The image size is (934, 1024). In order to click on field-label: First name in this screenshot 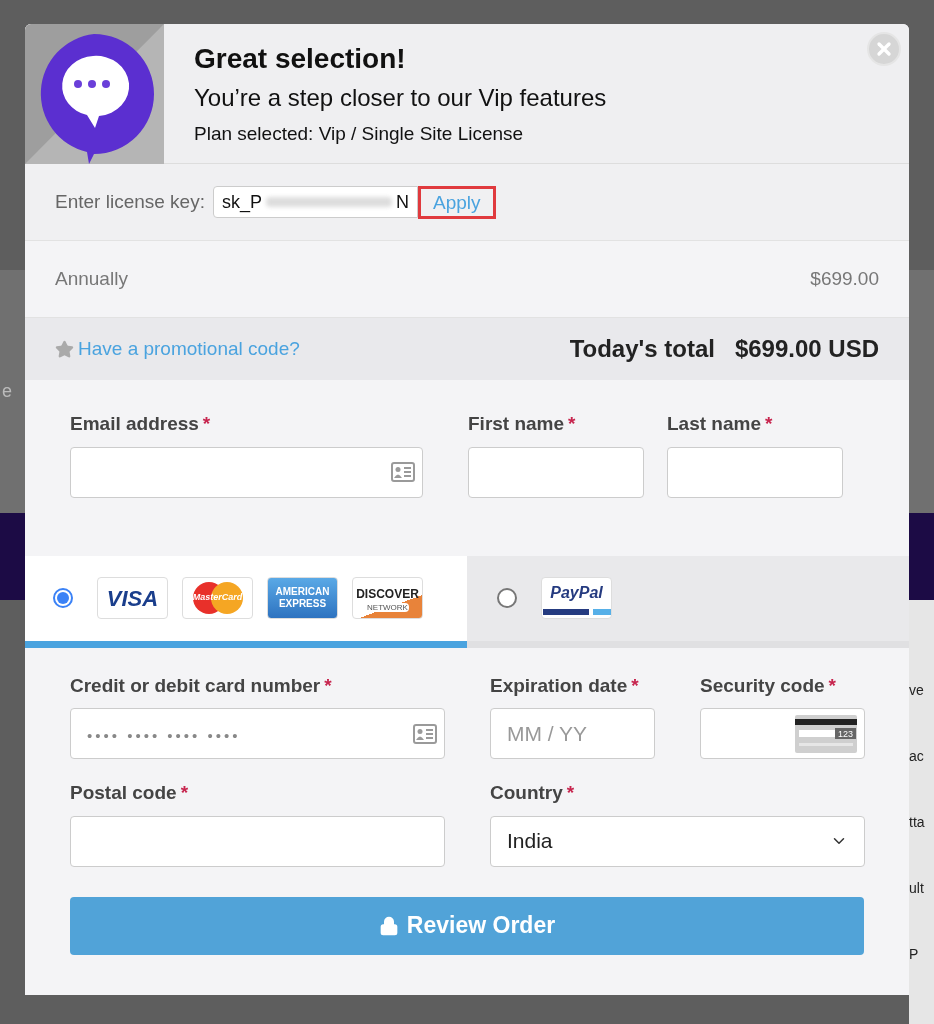, I will do `click(516, 424)`.